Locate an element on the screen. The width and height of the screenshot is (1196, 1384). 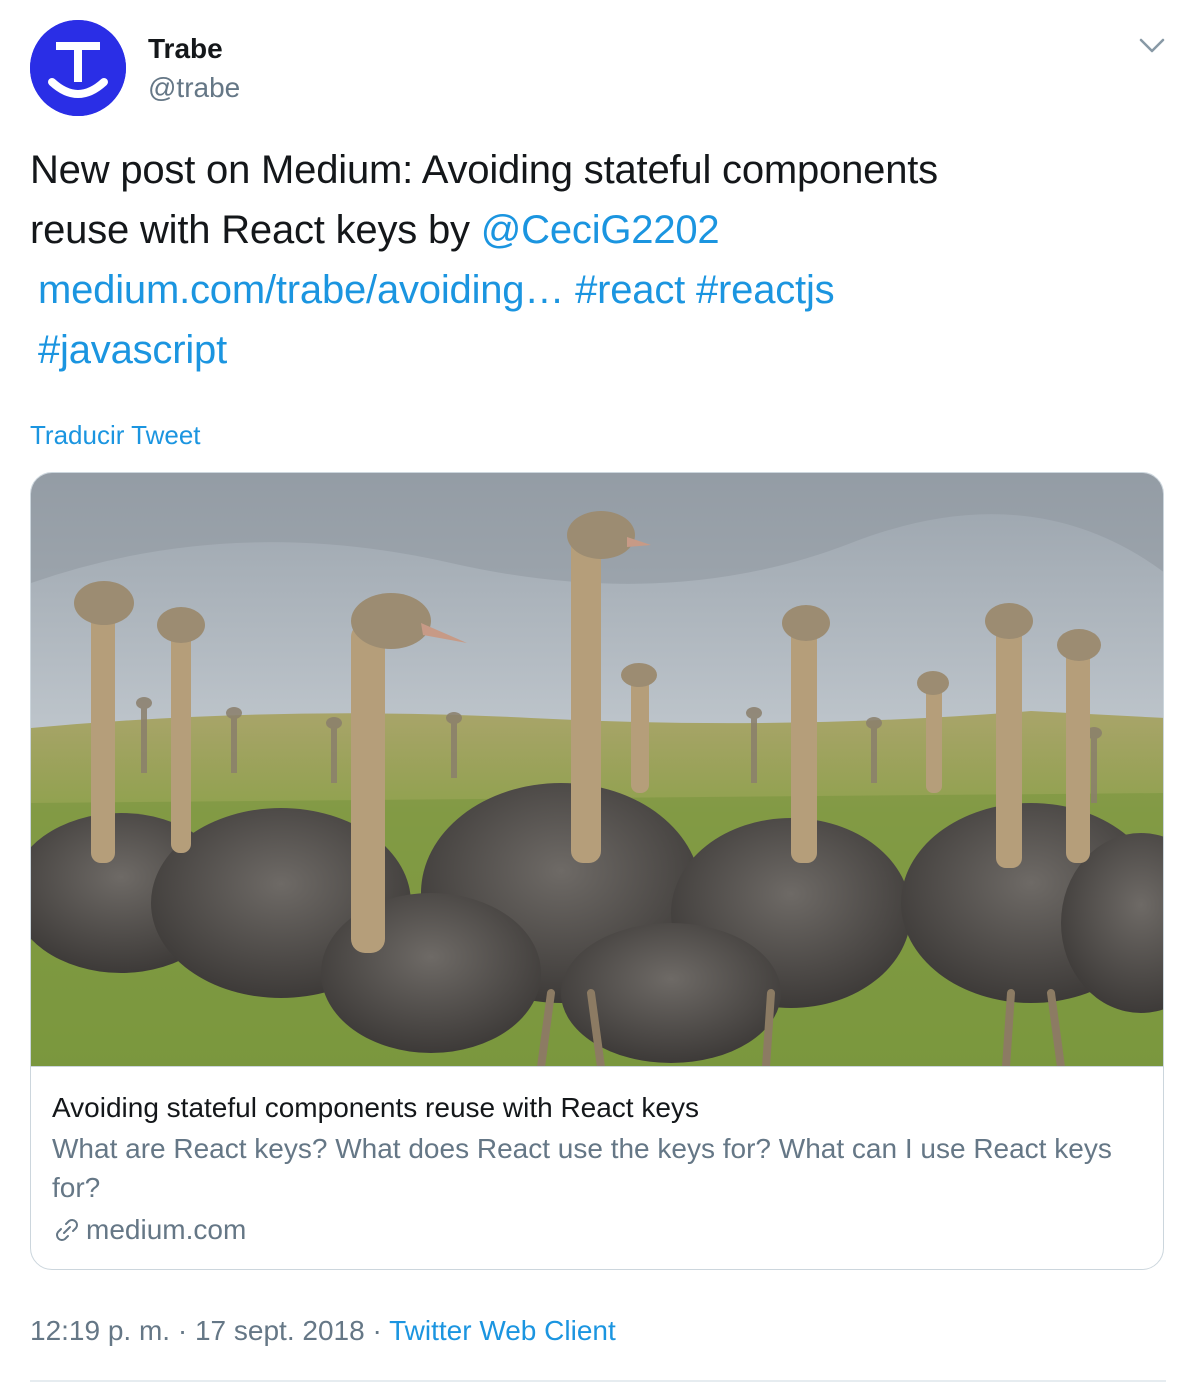
hashtag-react: #react is located at coordinates (630, 290).